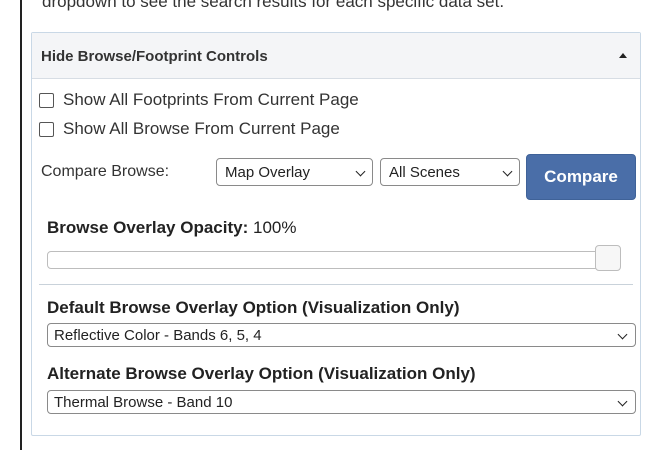 The height and width of the screenshot is (450, 649). I want to click on caret-up-icon, so click(623, 55).